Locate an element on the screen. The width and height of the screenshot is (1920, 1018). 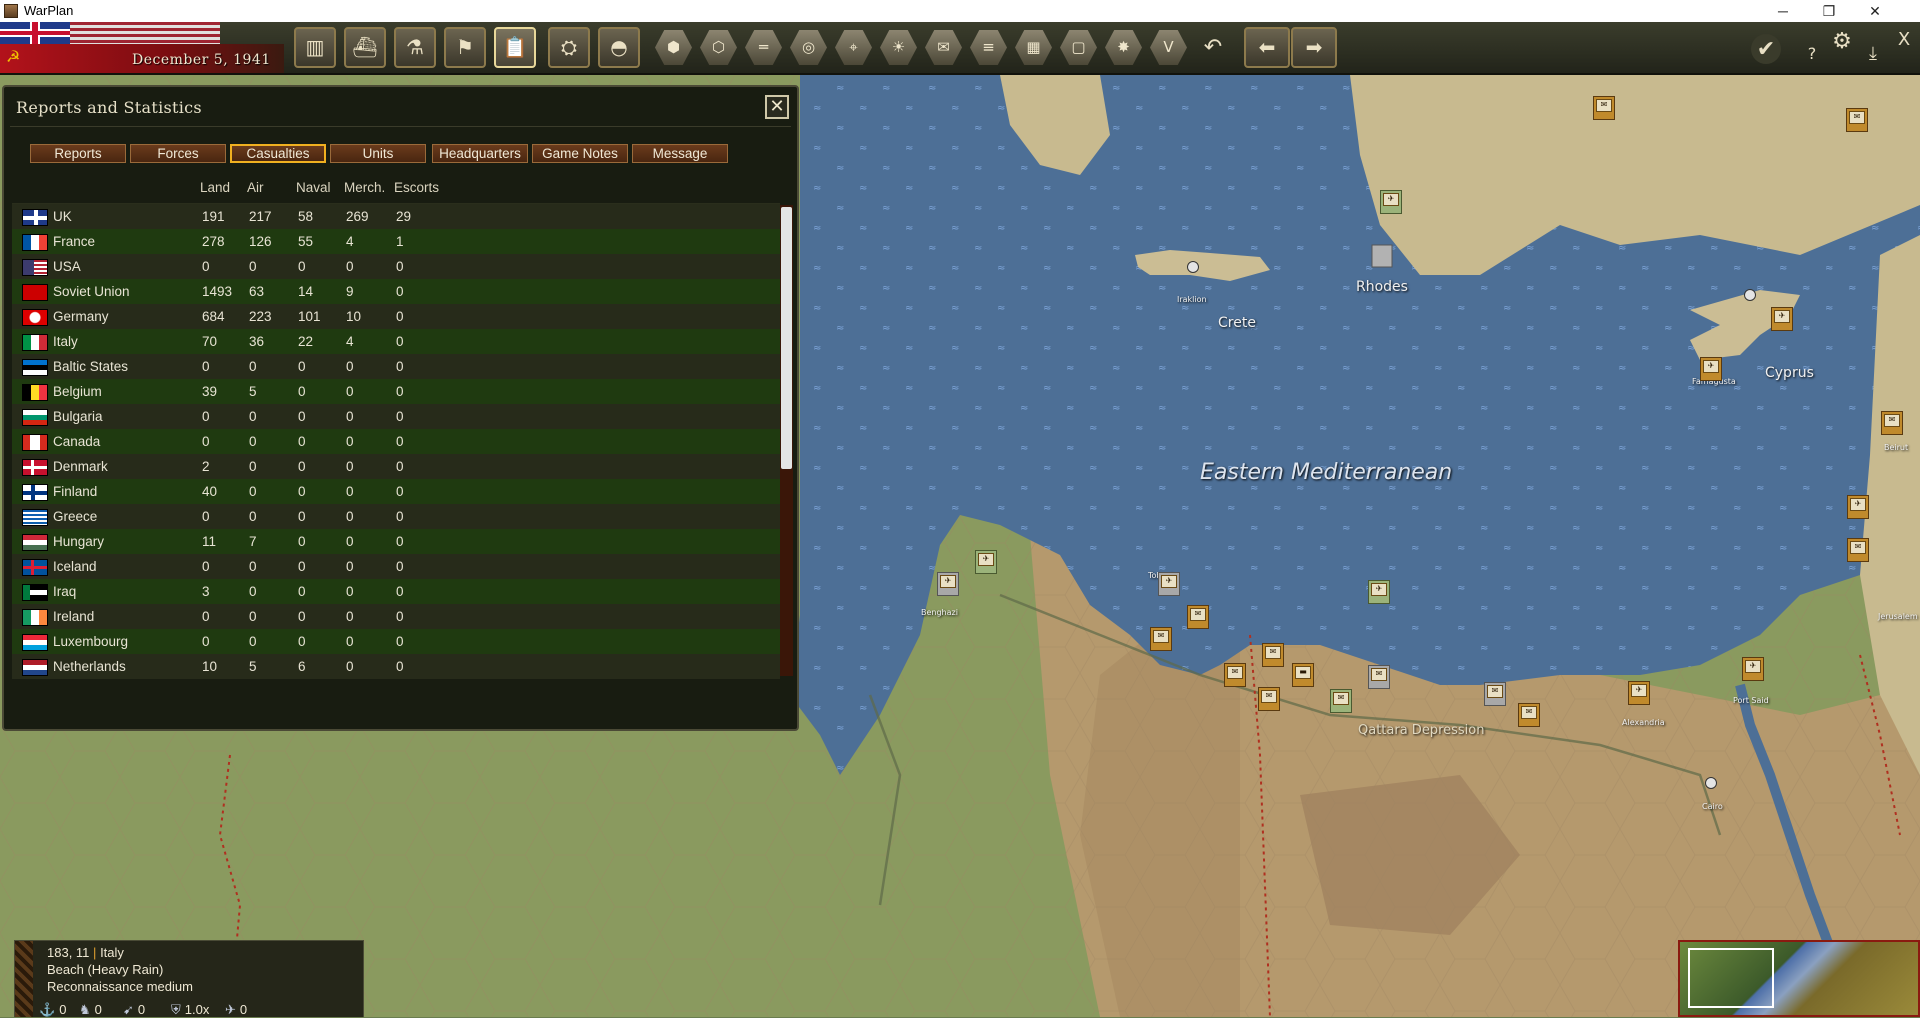
target-toggle: ⌖ is located at coordinates (853, 47).